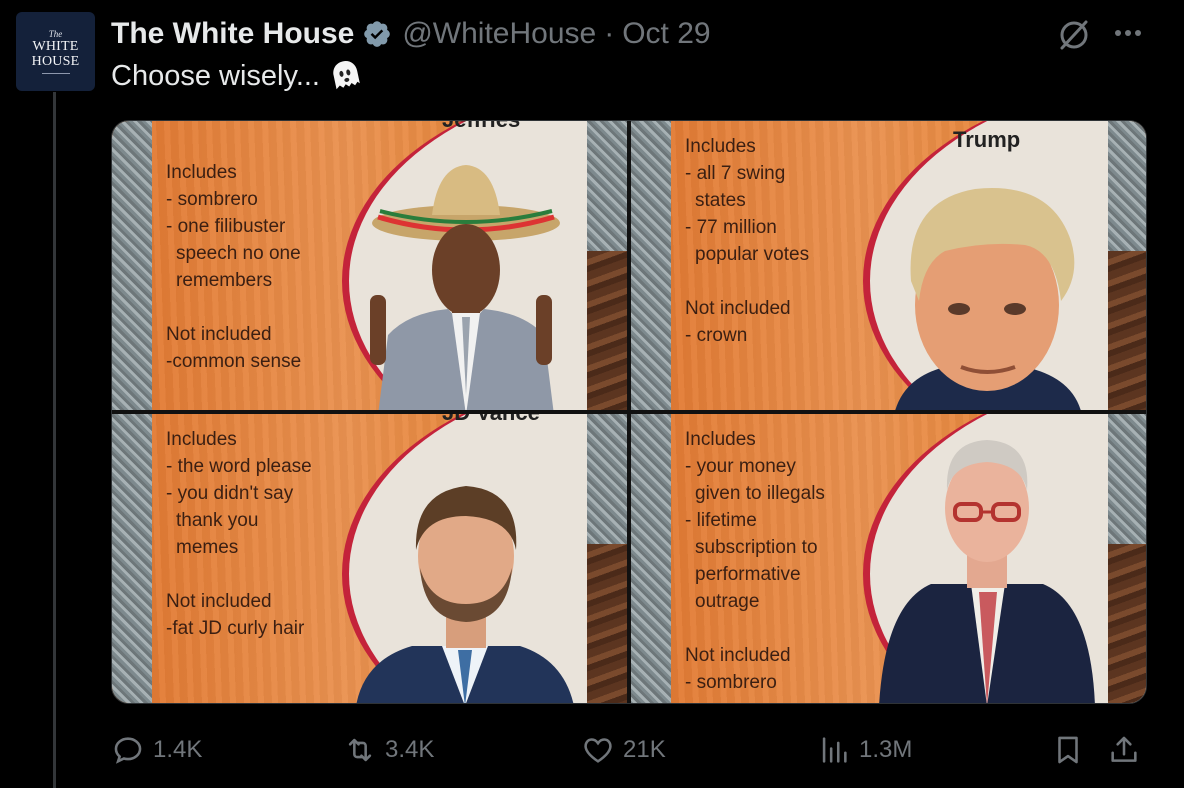 This screenshot has width=1184, height=788. I want to click on grid-divider, so click(629, 412).